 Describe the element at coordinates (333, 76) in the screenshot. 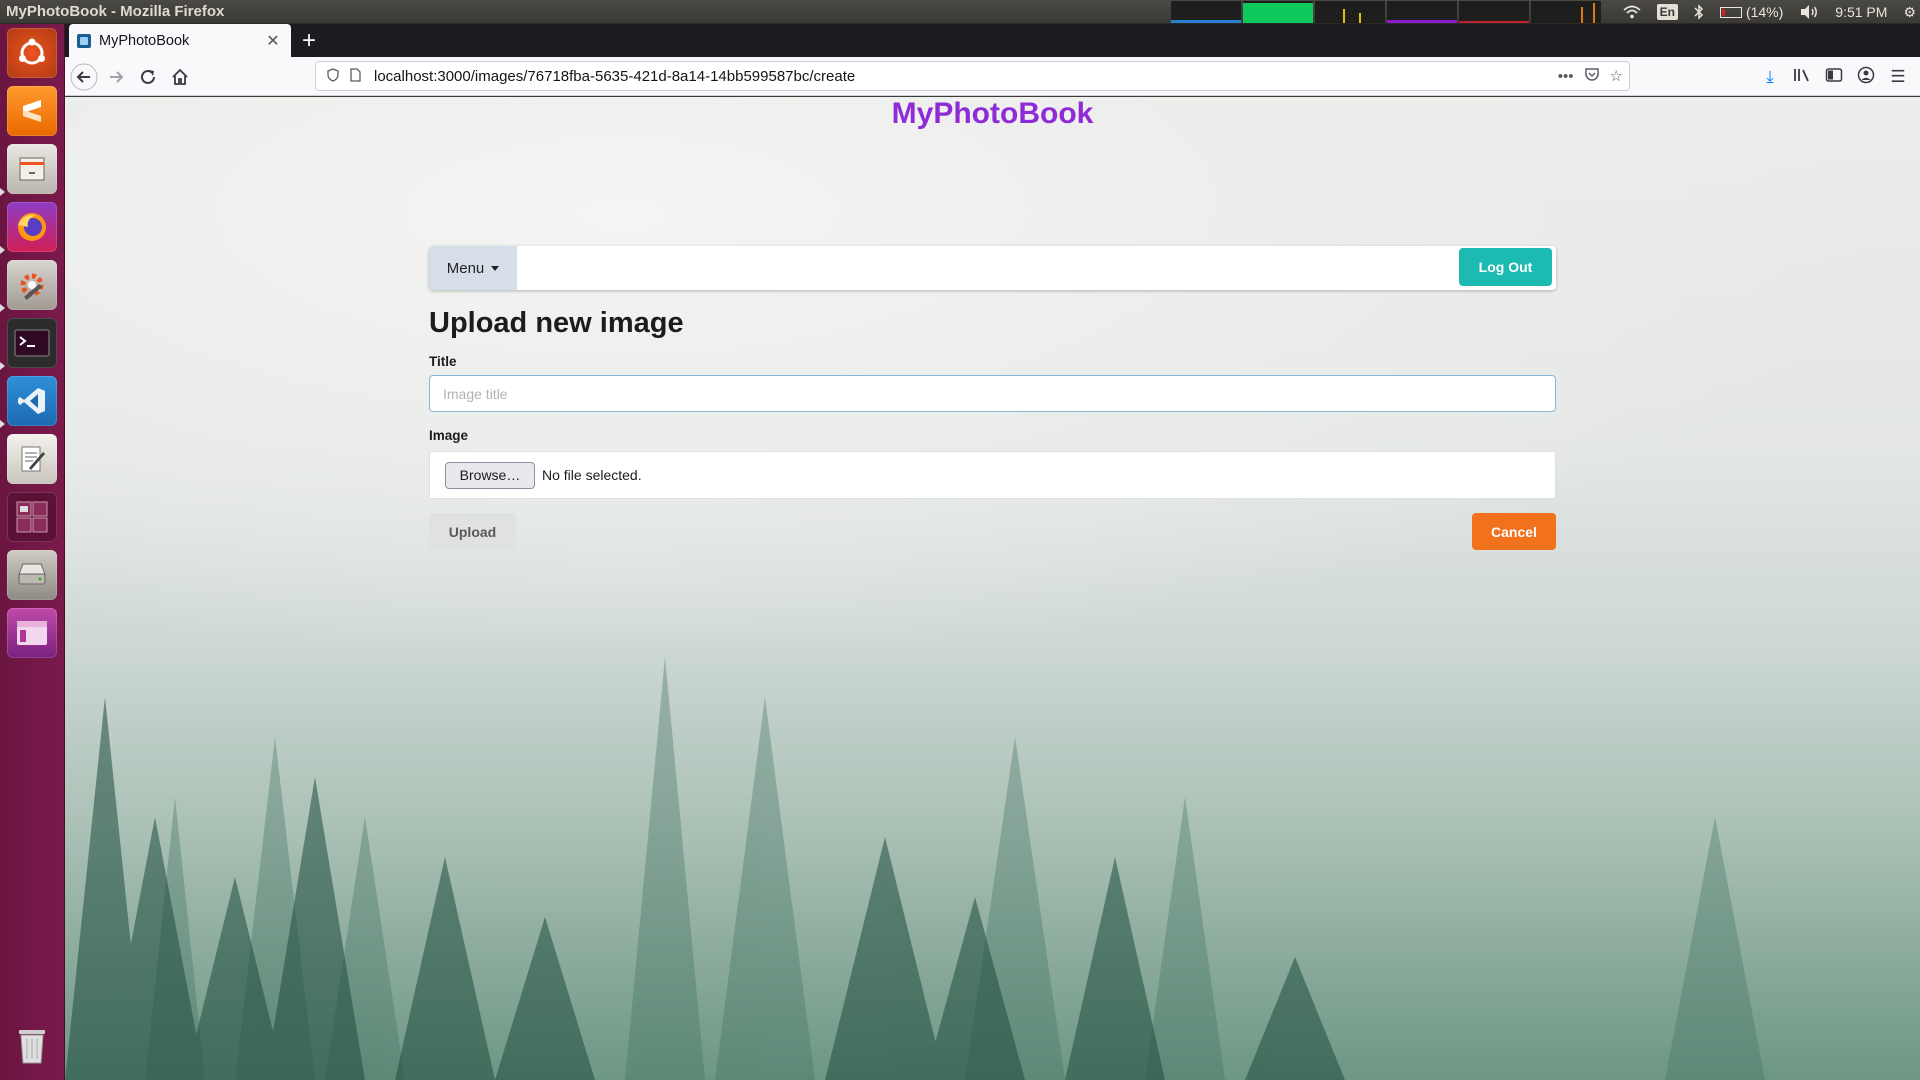

I see `shield-icon` at that location.